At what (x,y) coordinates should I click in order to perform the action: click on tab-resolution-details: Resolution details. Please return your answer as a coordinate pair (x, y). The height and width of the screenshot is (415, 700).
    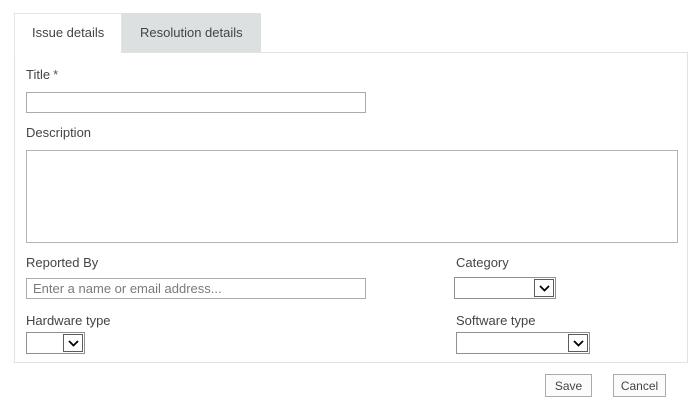
    Looking at the image, I should click on (191, 32).